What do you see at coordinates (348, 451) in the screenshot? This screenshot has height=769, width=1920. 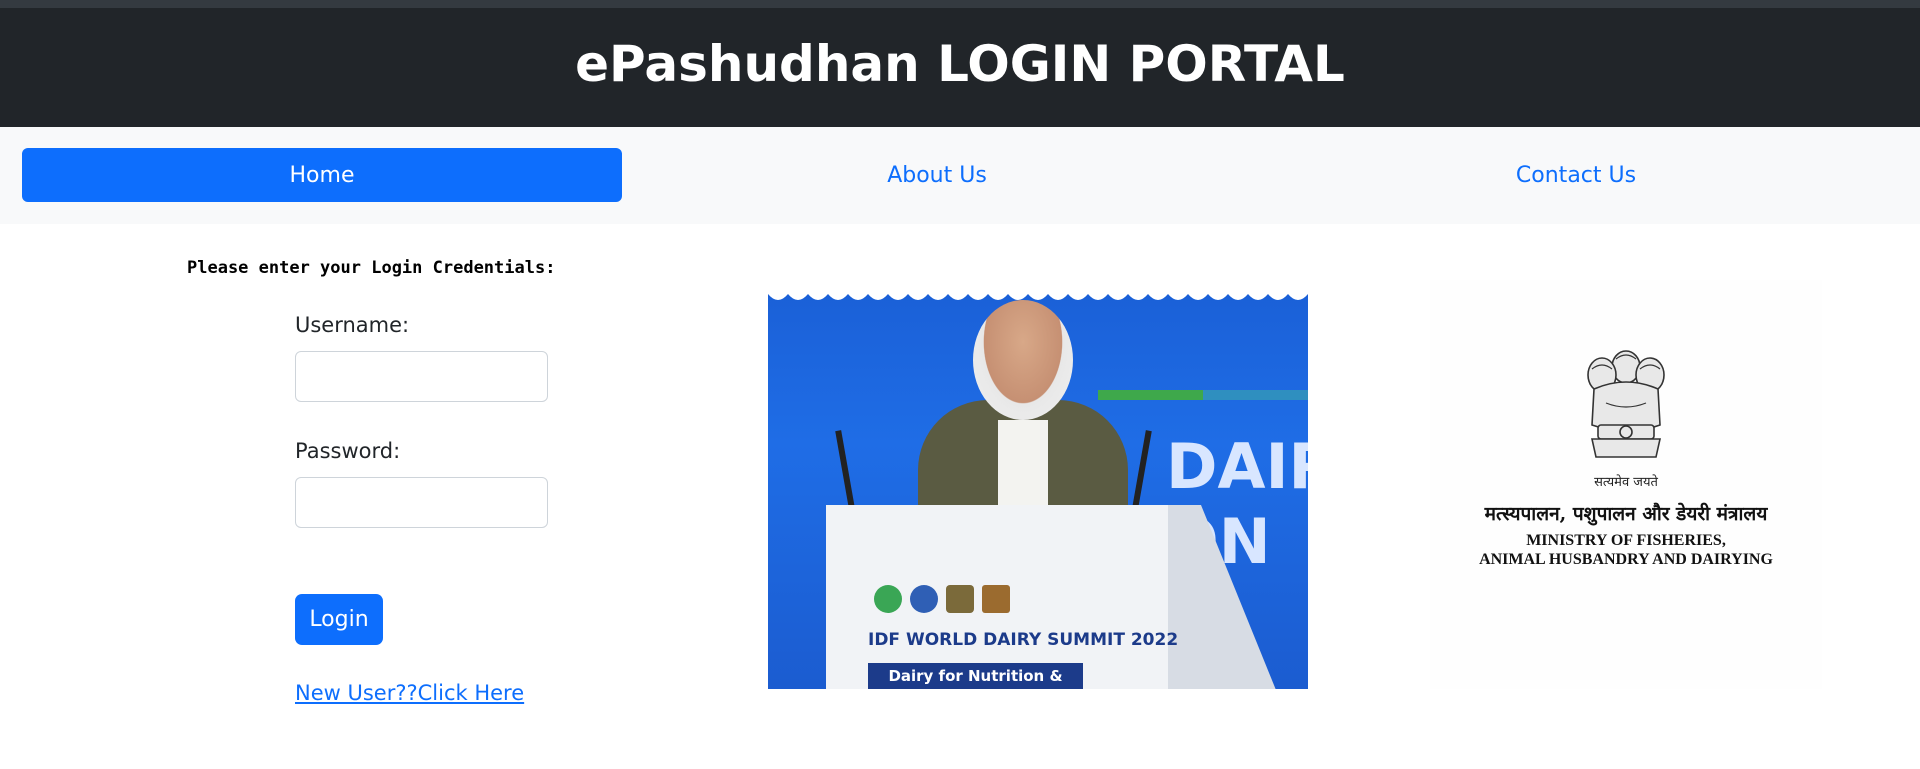 I see `password-label: Password:` at bounding box center [348, 451].